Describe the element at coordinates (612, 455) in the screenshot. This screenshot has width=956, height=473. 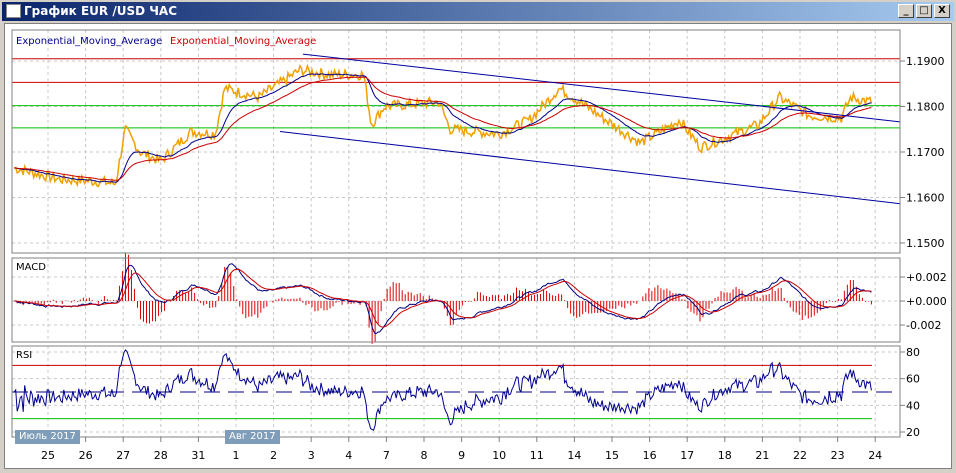
I see `x-tick-label: 15` at that location.